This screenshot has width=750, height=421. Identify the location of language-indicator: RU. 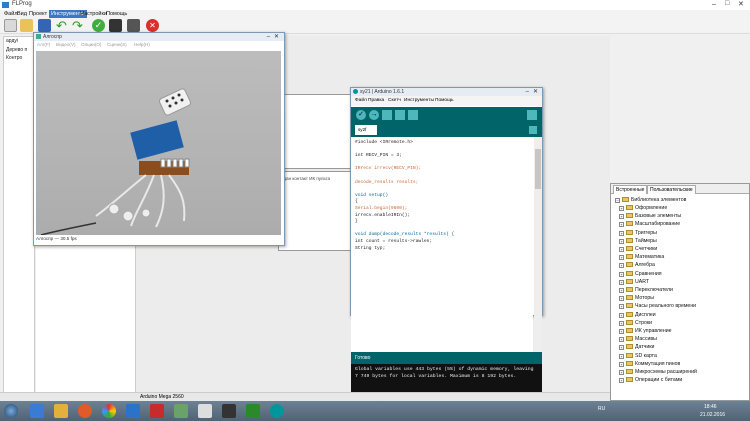
(601, 409).